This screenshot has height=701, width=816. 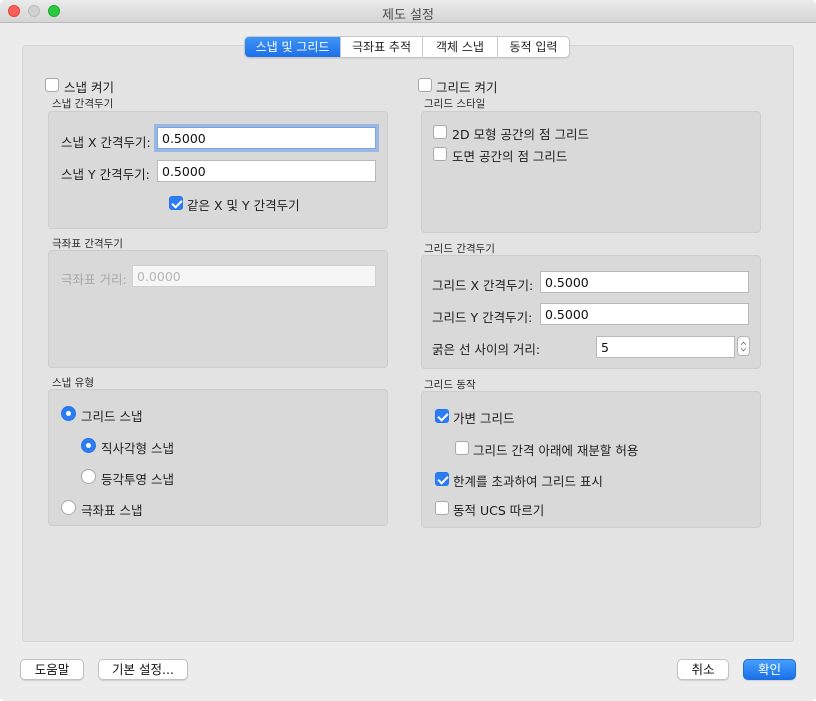 I want to click on subdivide-grid-label: 그리드 간격 아래에 재분할 허용, so click(x=556, y=450).